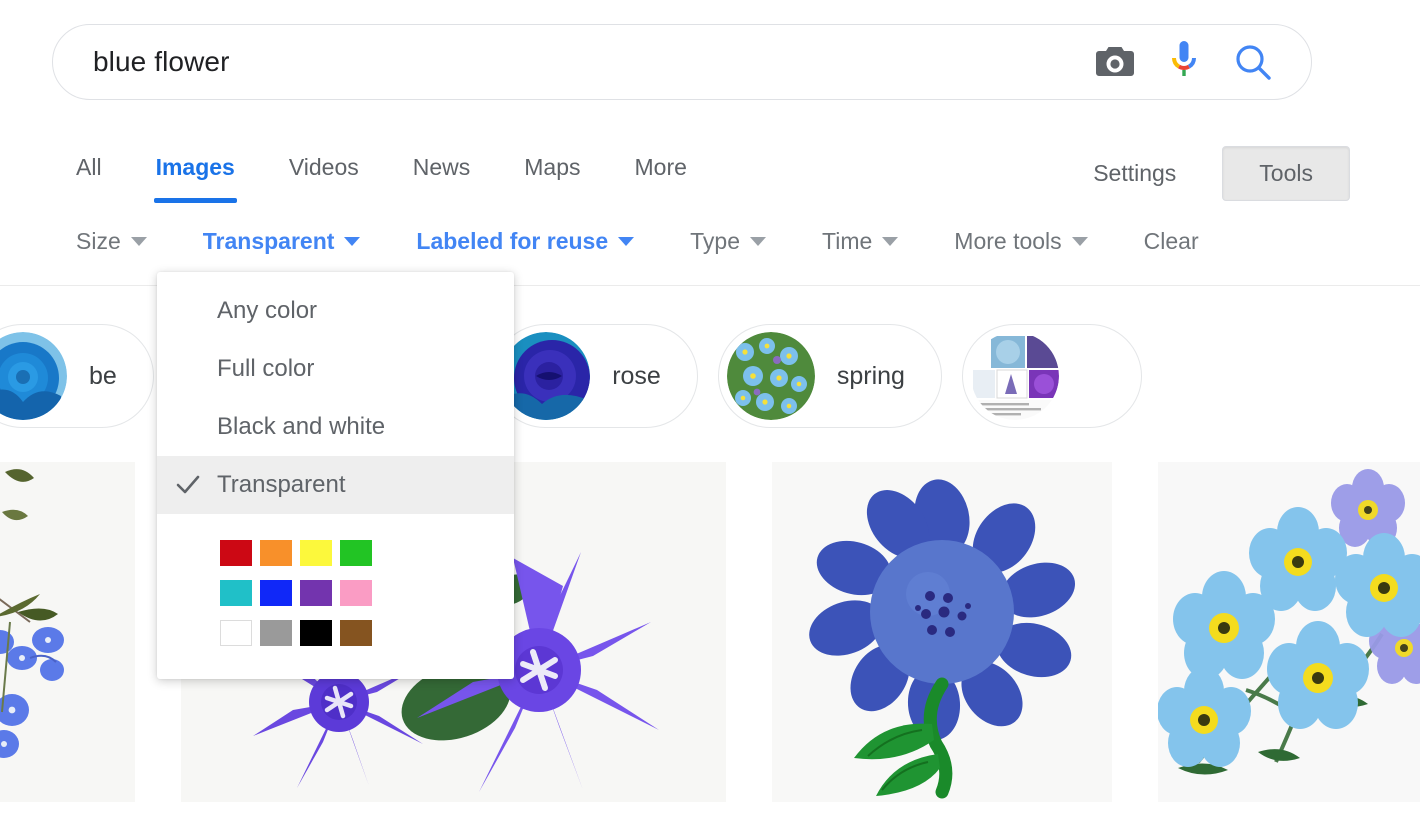 The height and width of the screenshot is (816, 1420). I want to click on tab-videos: Videos, so click(324, 174).